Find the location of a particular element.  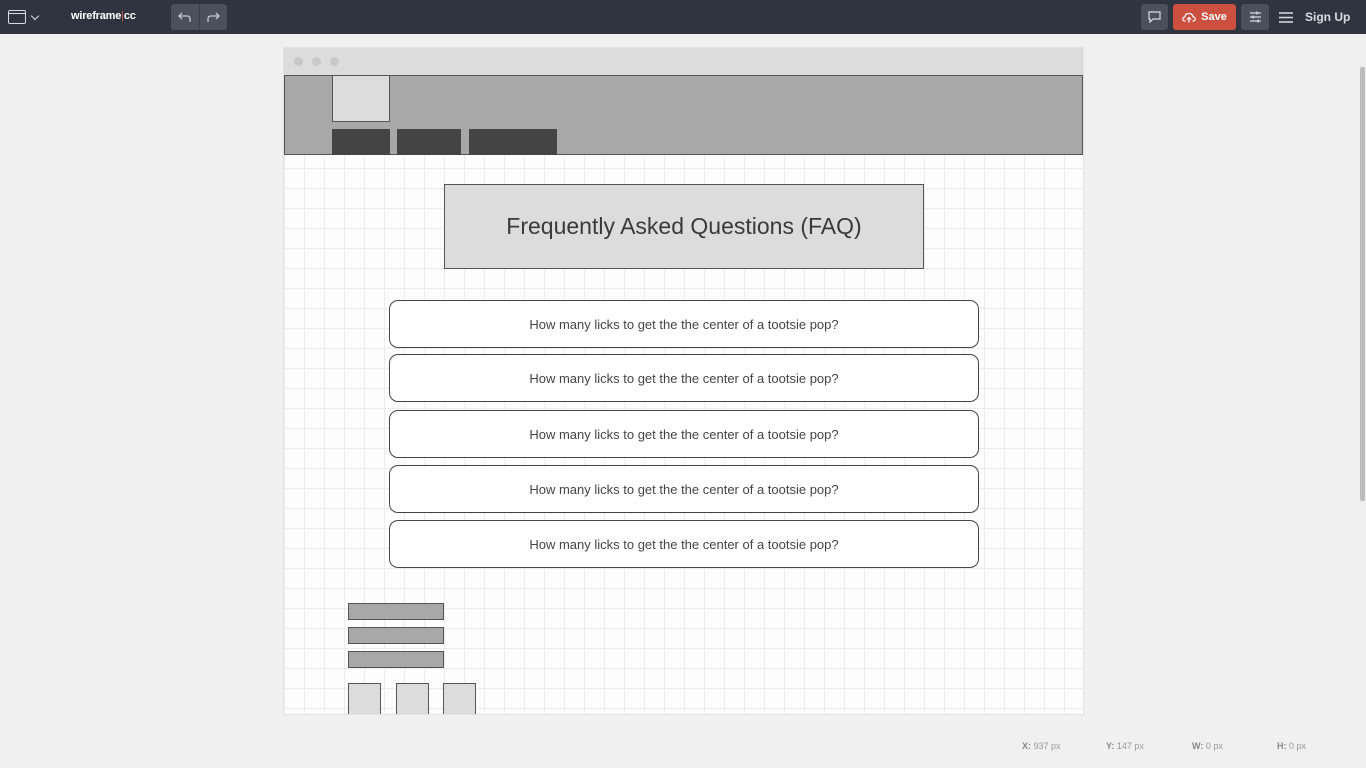

redo-icon is located at coordinates (213, 17).